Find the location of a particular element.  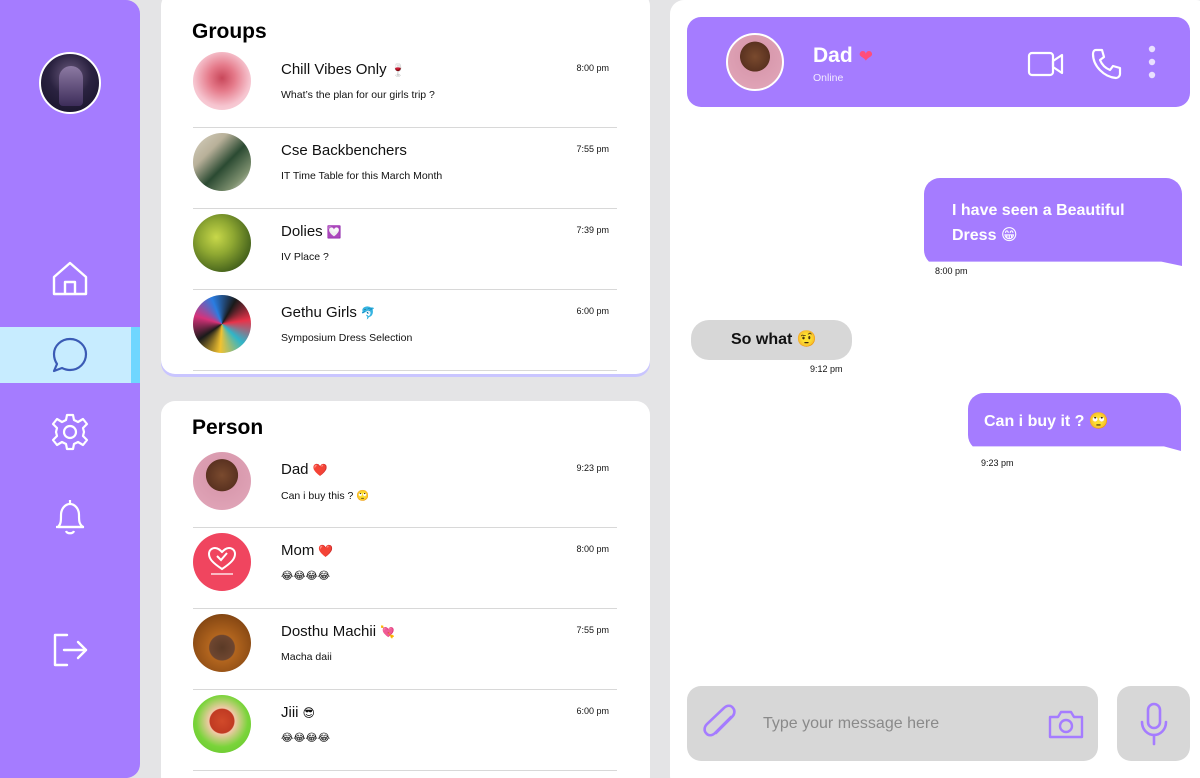

group-time: 7:55 pm is located at coordinates (592, 149).